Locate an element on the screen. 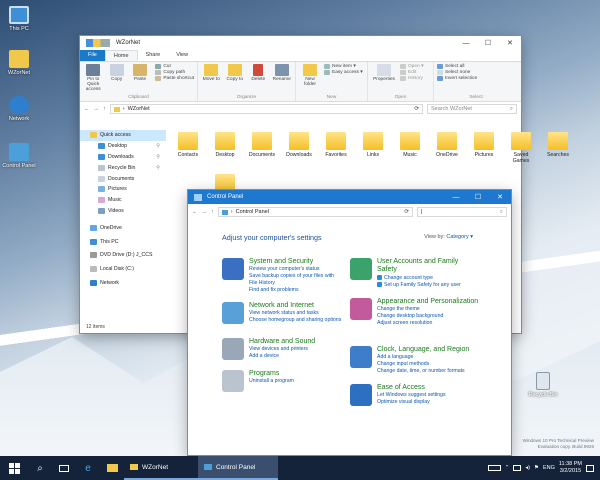  category-title-link: Network and Internet is located at coordinates (295, 306).